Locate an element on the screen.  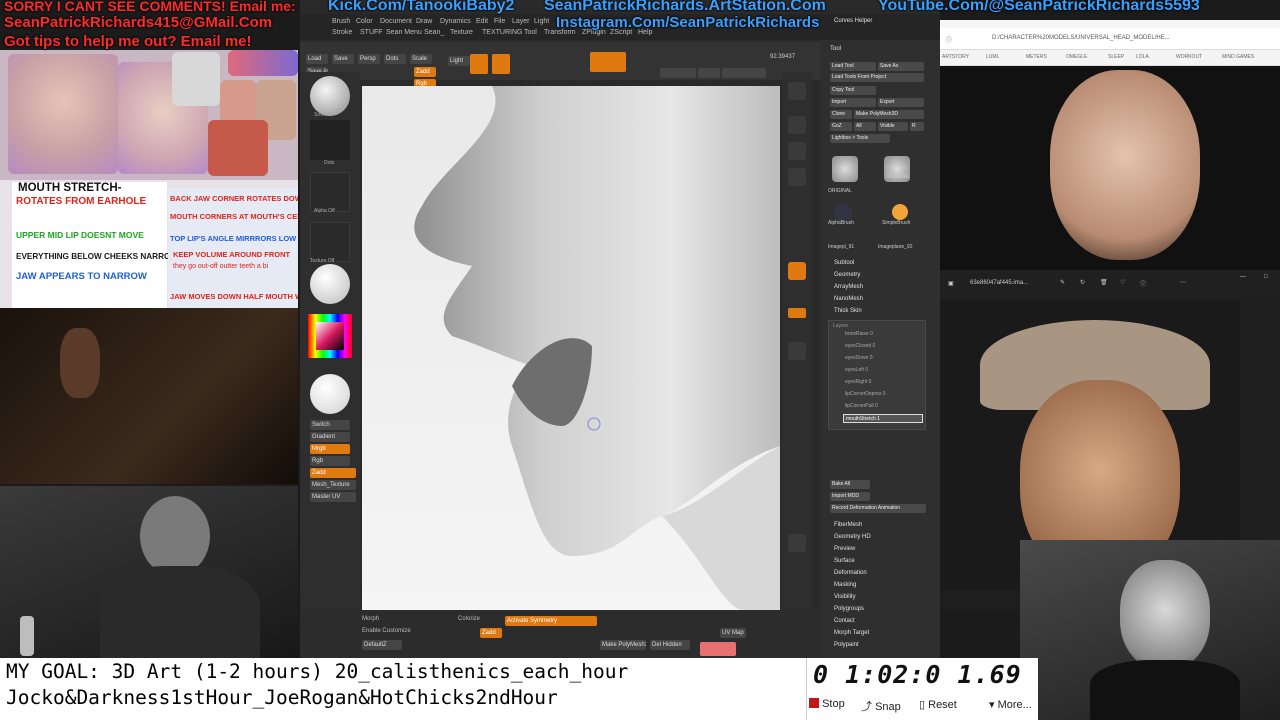
fibermesh-menu-item: FiberMesh is located at coordinates (848, 525).